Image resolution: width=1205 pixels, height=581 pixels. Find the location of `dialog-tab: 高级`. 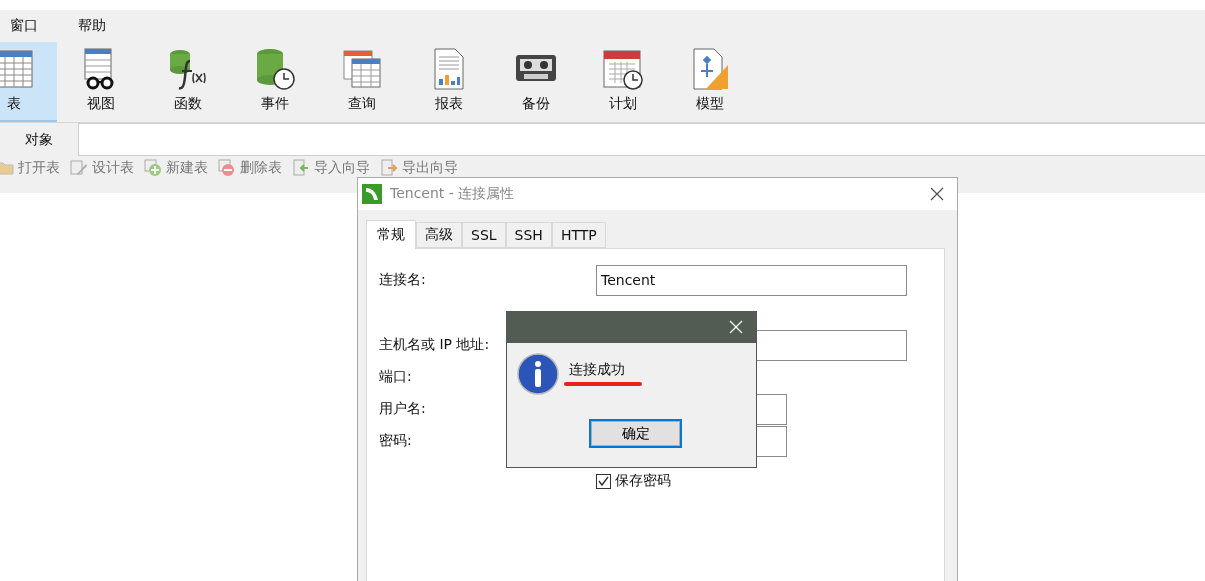

dialog-tab: 高级 is located at coordinates (439, 235).